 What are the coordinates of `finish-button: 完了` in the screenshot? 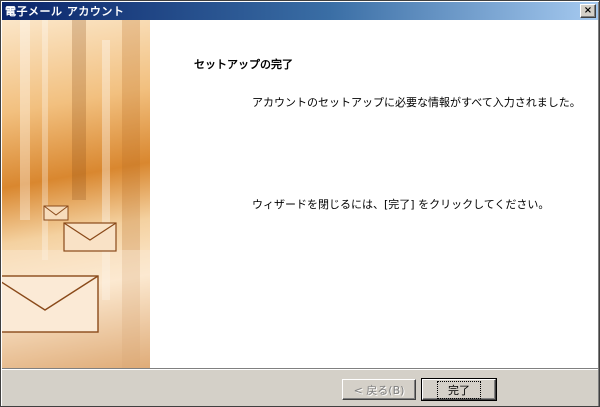 It's located at (459, 389).